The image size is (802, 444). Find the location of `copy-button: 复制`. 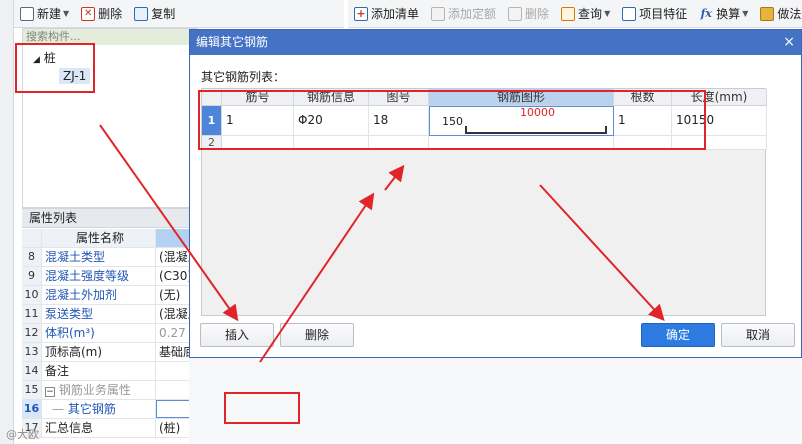

copy-button: 复制 is located at coordinates (154, 14).